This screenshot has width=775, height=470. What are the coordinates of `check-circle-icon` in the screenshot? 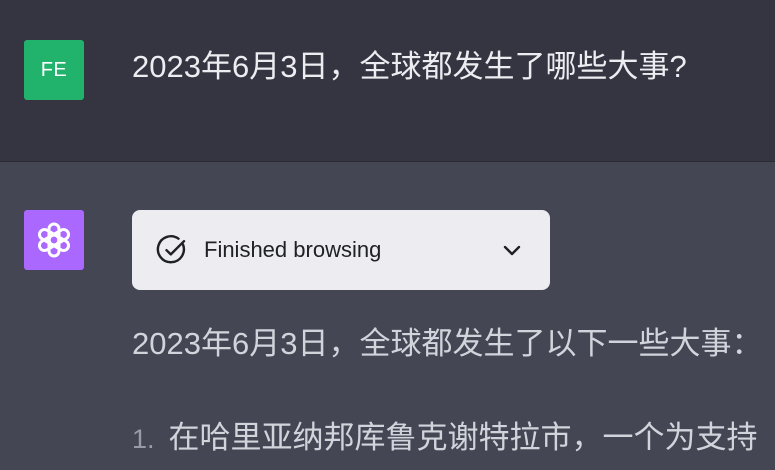 It's located at (171, 249).